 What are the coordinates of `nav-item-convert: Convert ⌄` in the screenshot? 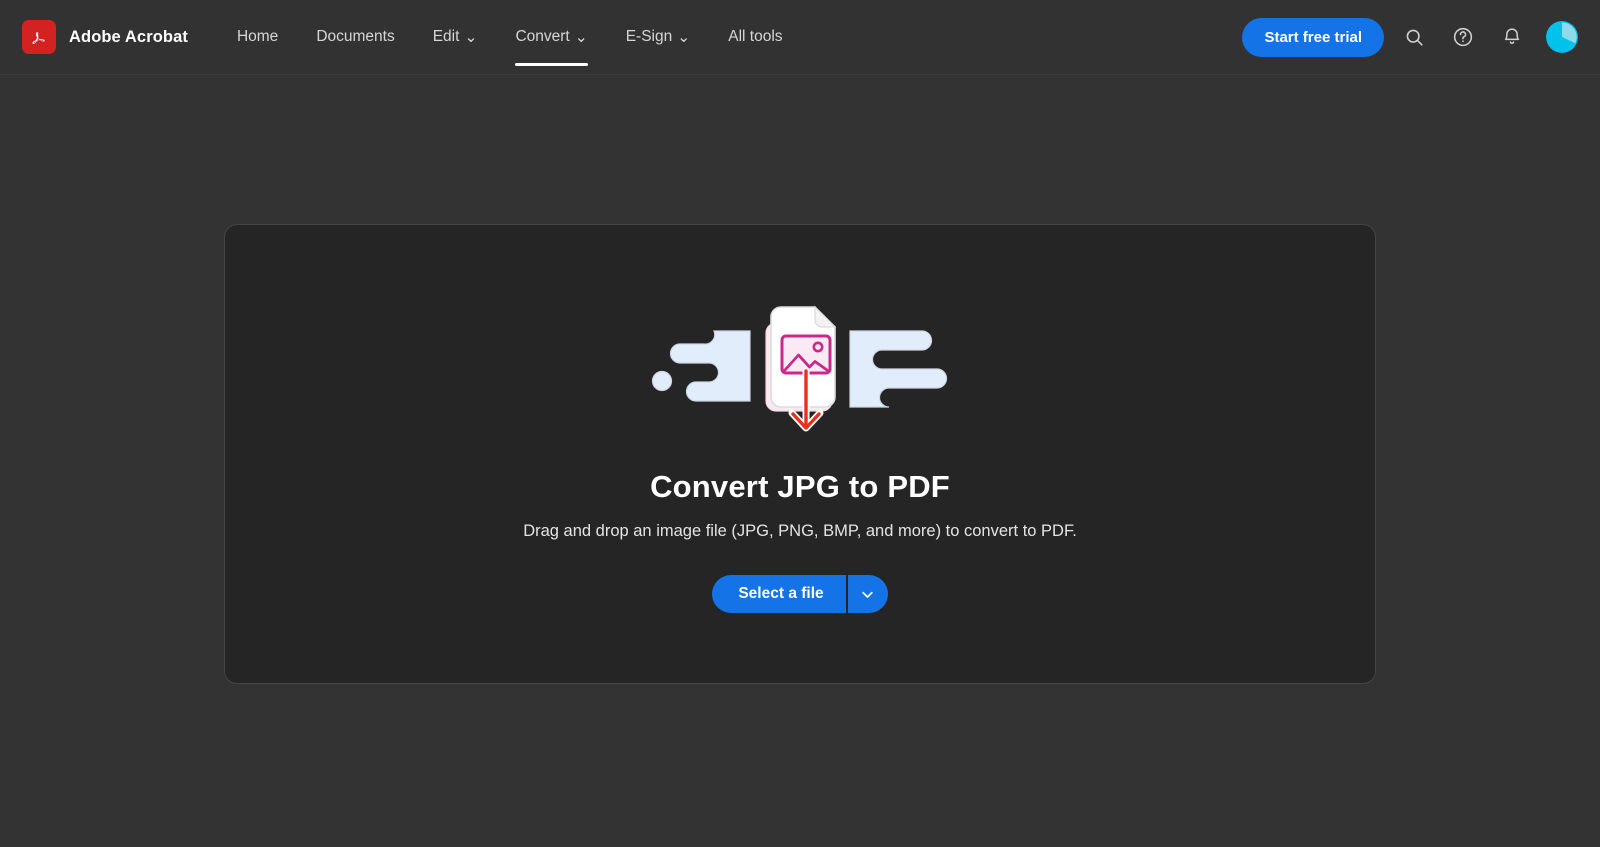 It's located at (551, 37).